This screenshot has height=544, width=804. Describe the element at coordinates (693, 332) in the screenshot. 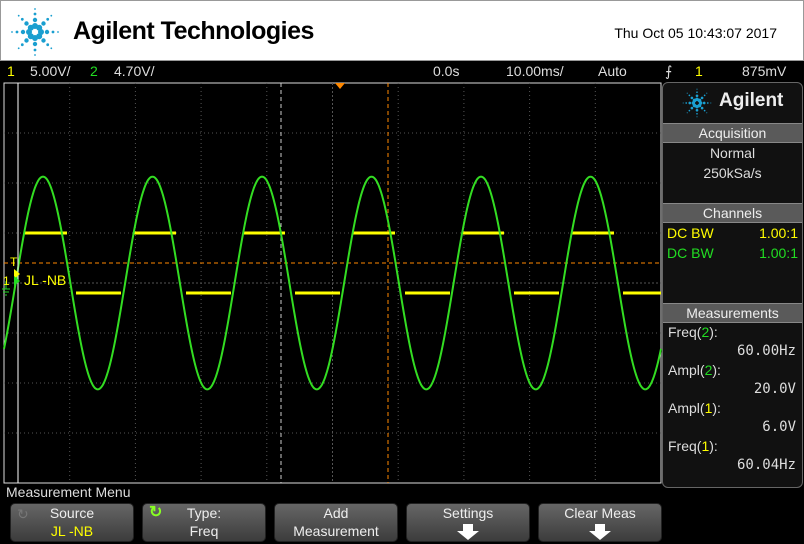

I see `measurement-label: Freq(2):` at that location.